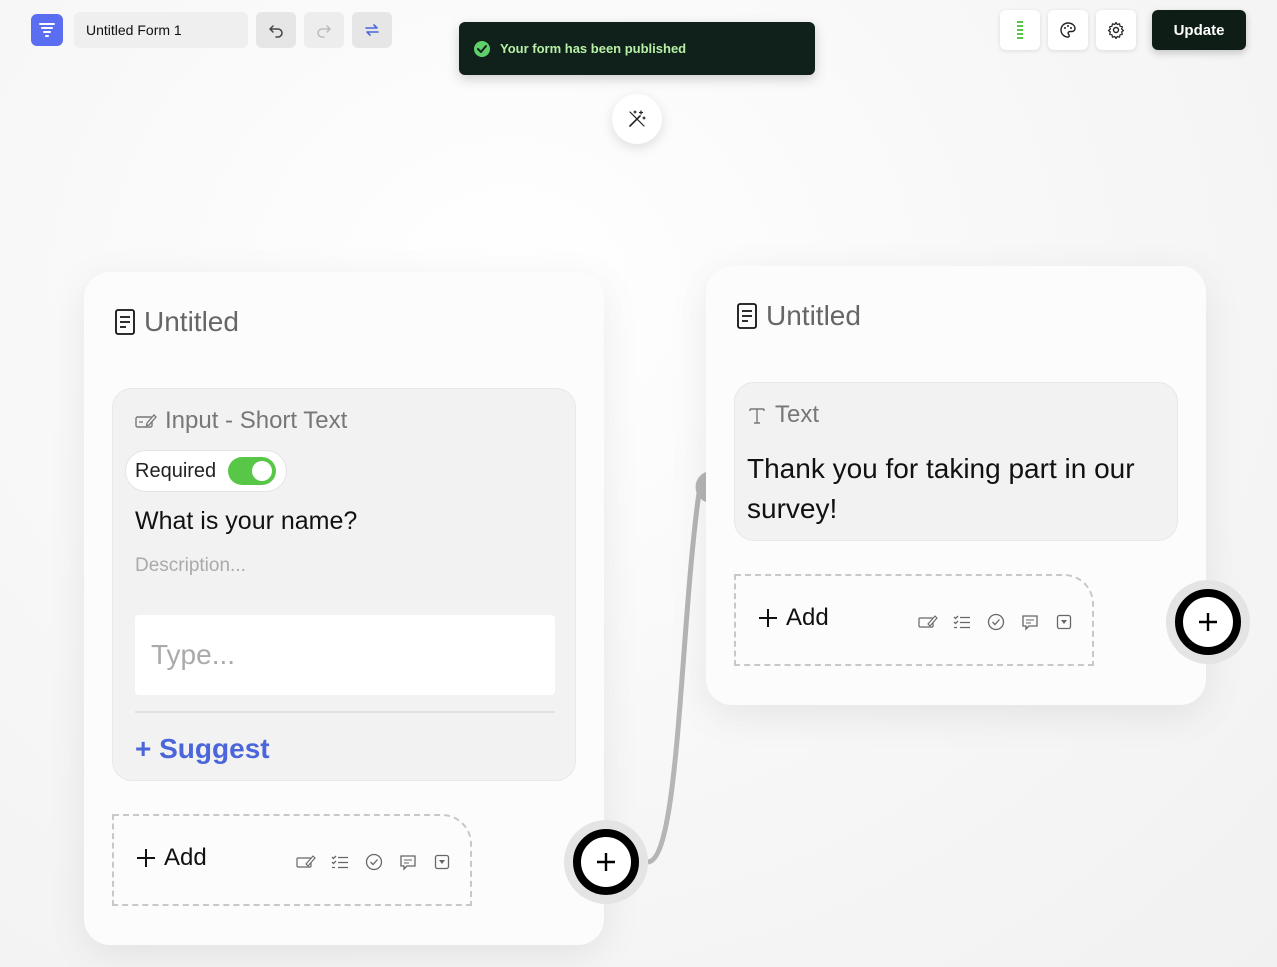  I want to click on theme-button, so click(1068, 30).